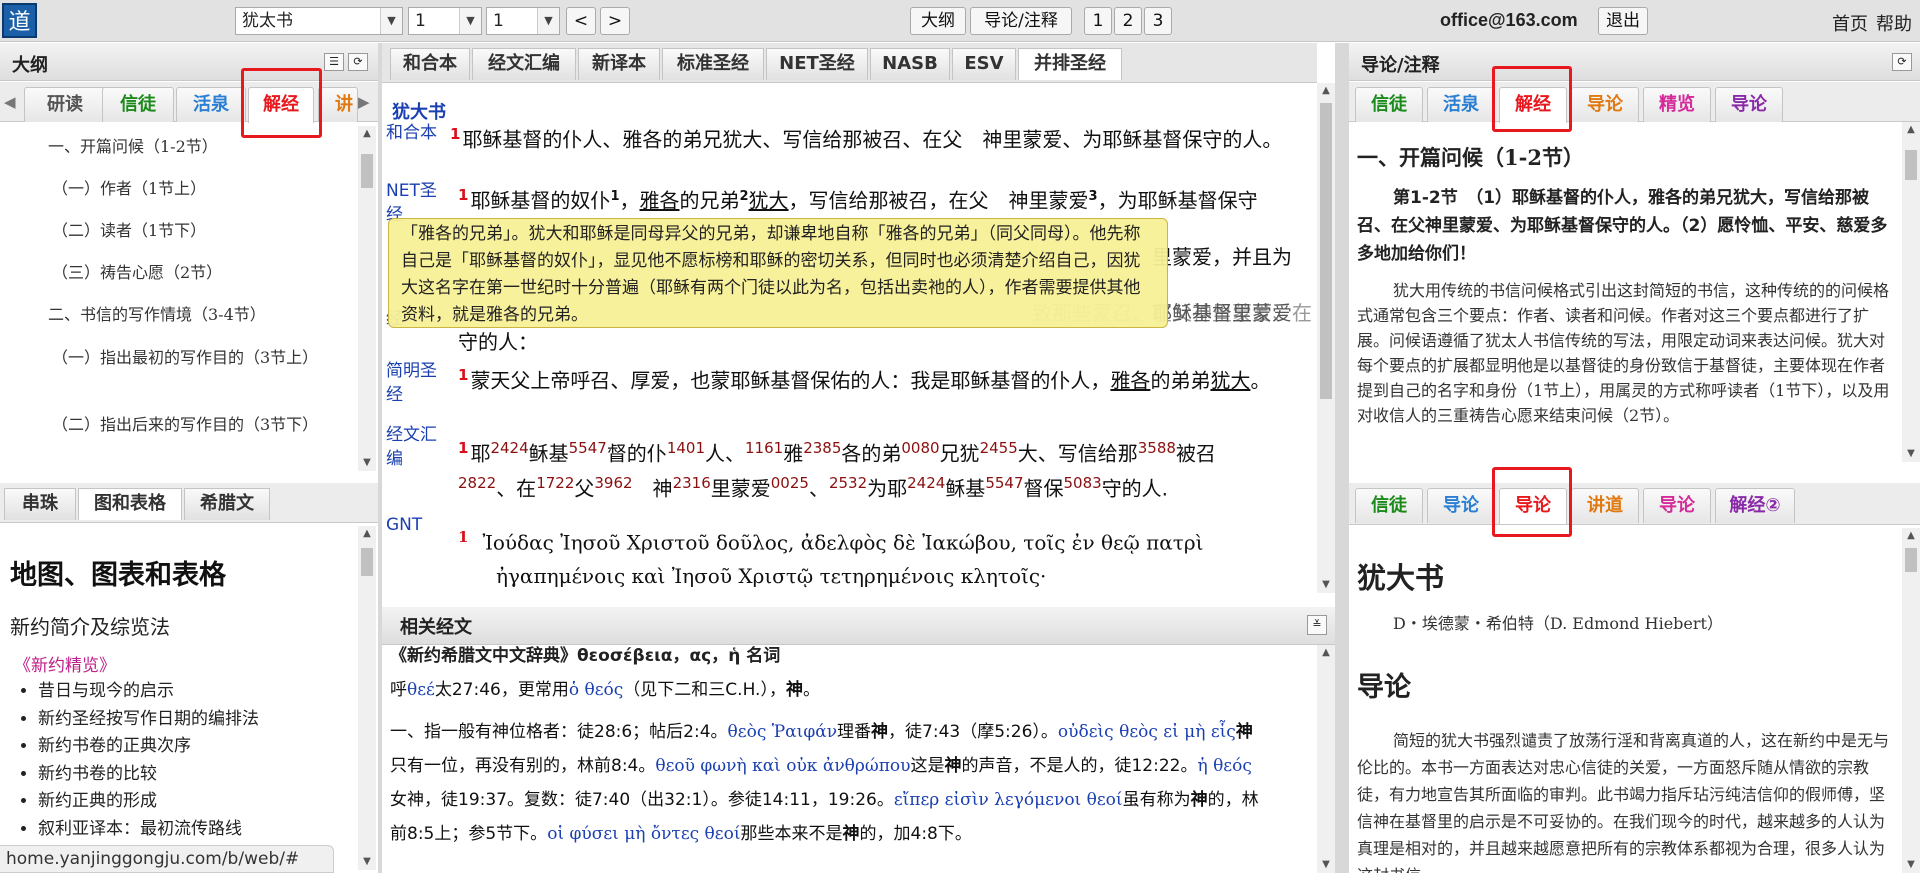 Image resolution: width=1920 pixels, height=873 pixels. Describe the element at coordinates (430, 64) in the screenshot. I see `tab-cuv: 和合本` at that location.